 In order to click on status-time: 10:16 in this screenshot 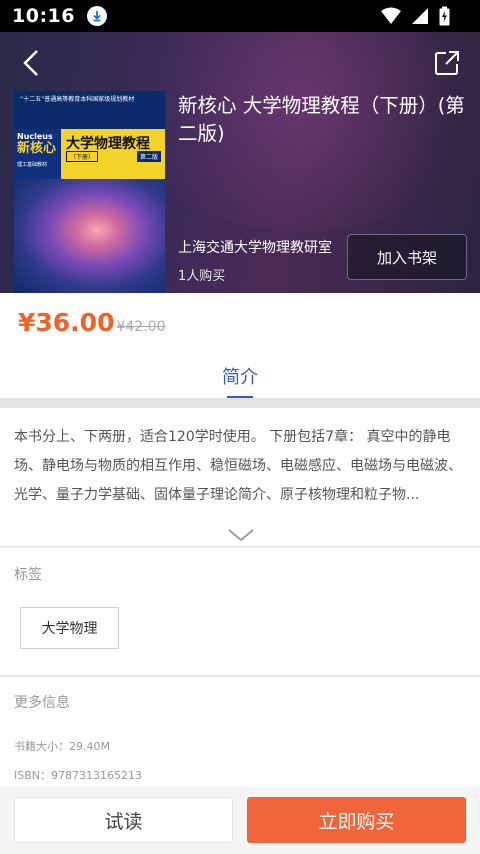, I will do `click(43, 16)`.